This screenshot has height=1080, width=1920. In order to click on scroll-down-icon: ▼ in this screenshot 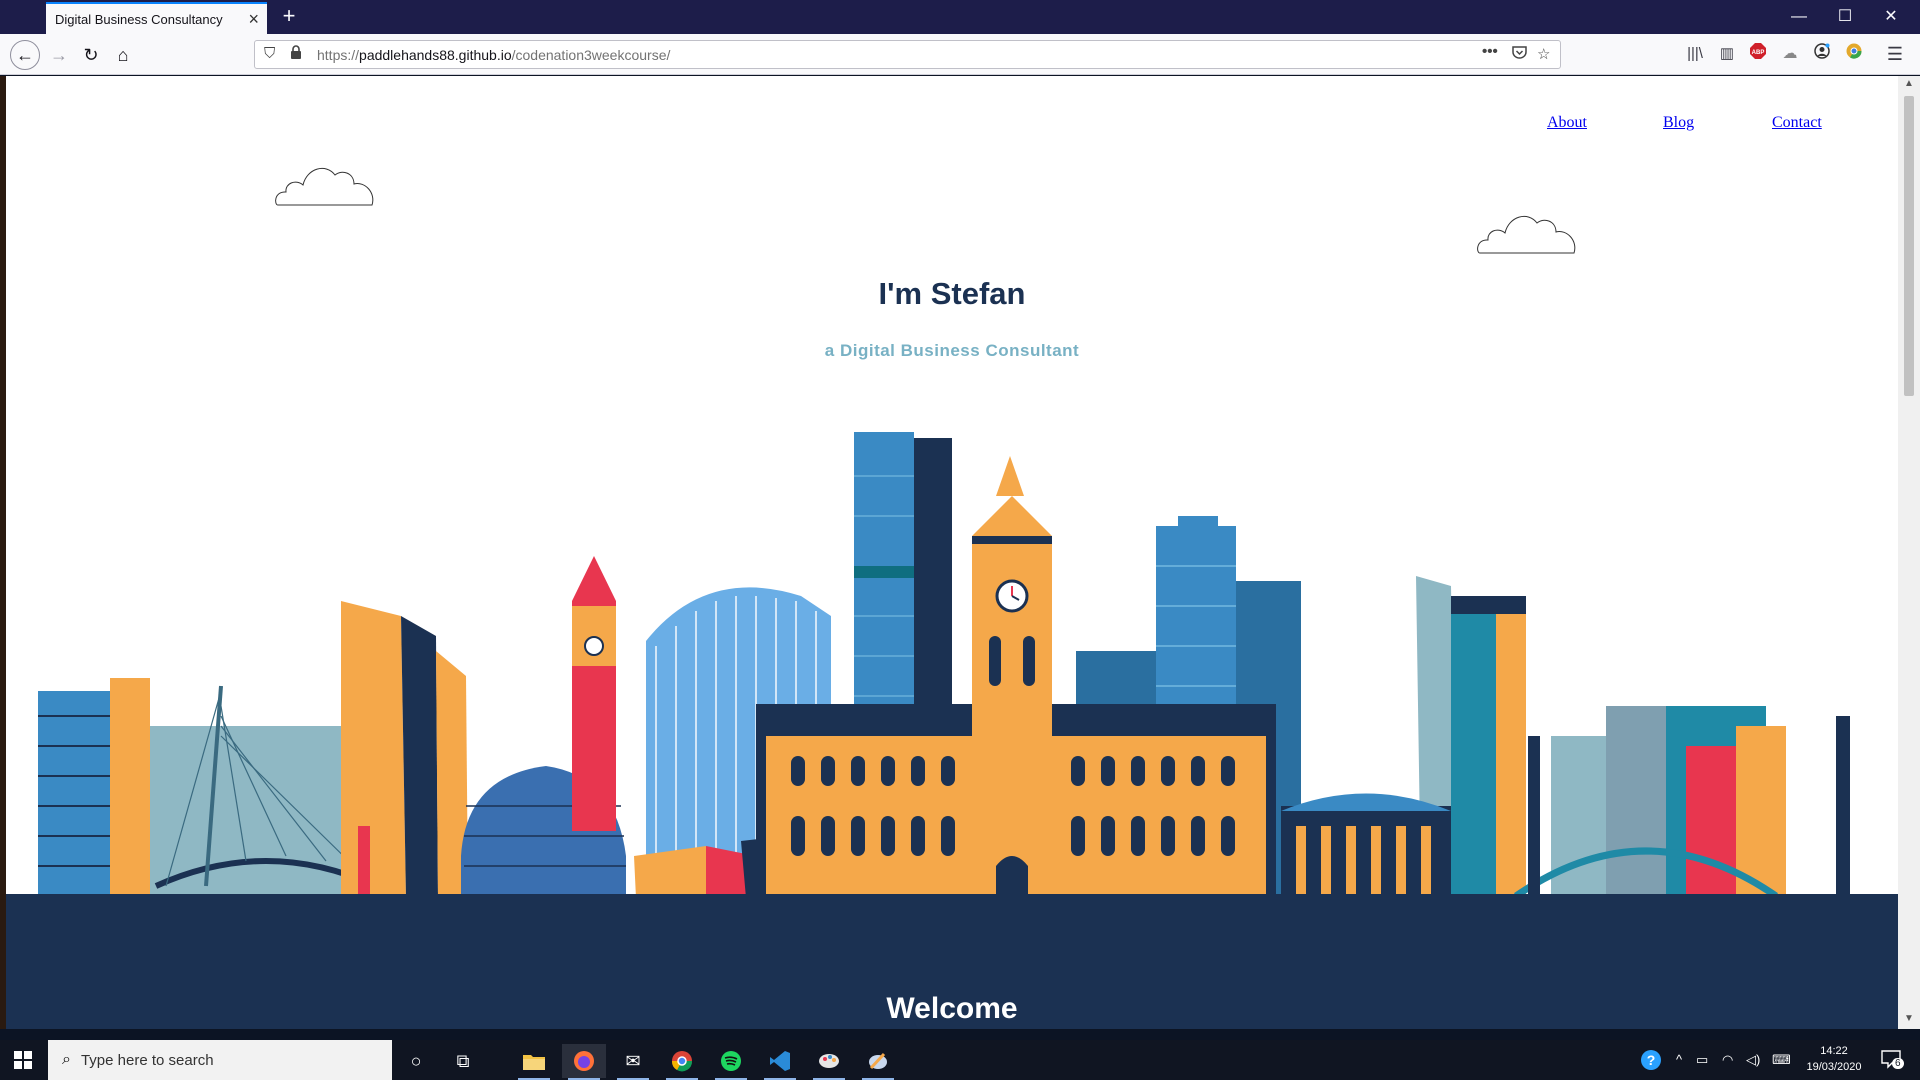, I will do `click(1909, 1018)`.